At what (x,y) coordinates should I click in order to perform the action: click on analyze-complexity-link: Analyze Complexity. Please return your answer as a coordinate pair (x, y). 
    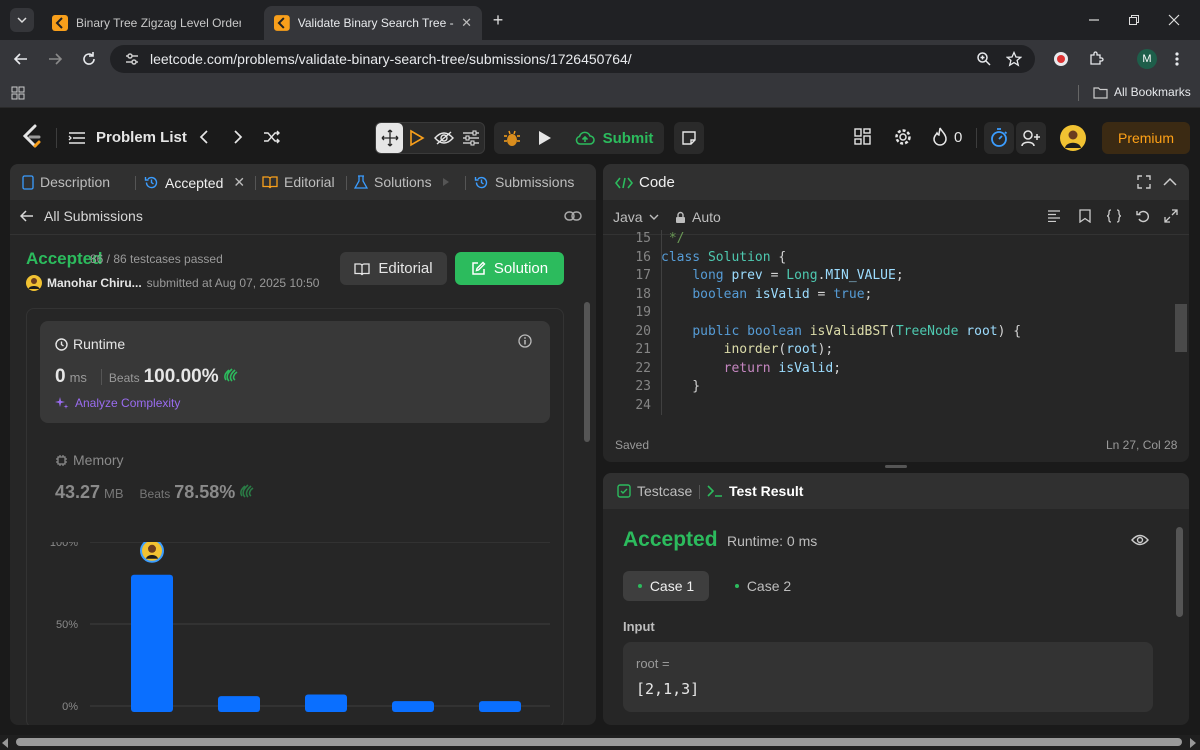
    Looking at the image, I should click on (117, 403).